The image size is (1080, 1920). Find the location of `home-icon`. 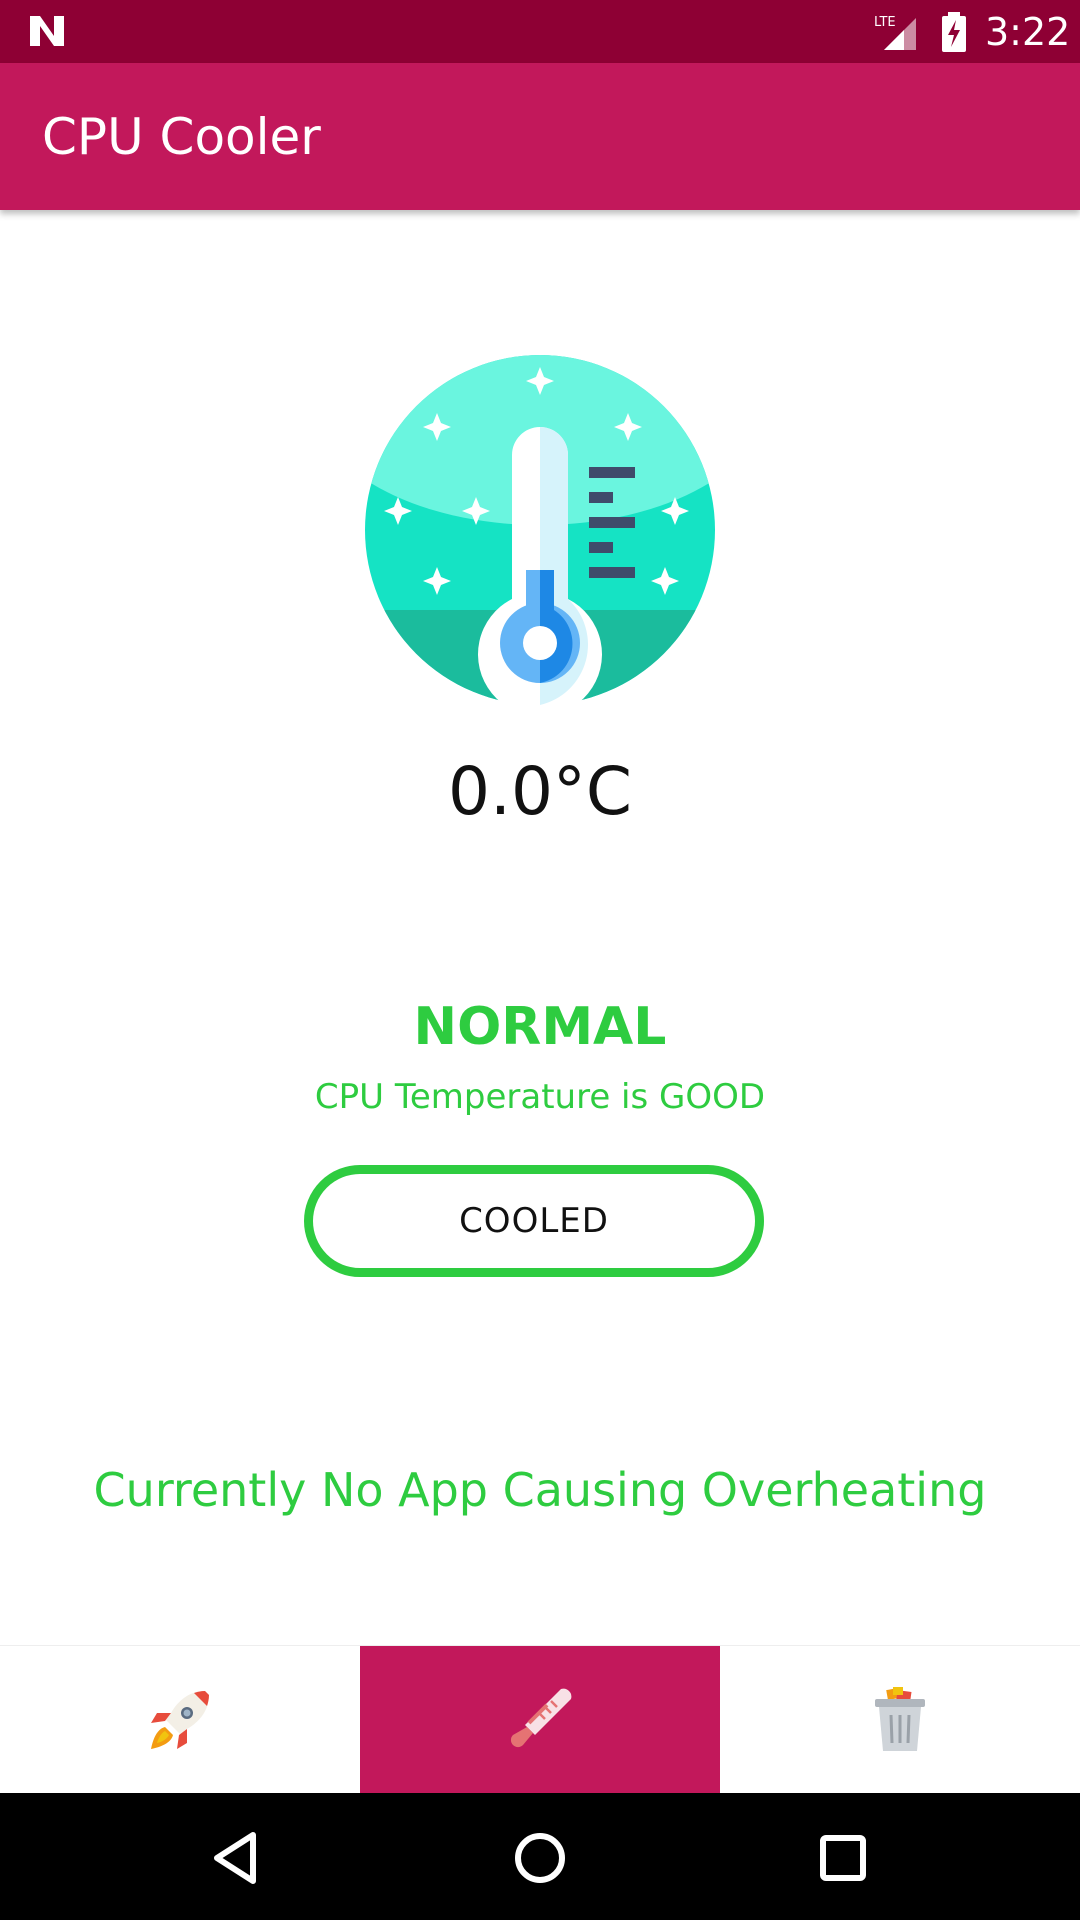

home-icon is located at coordinates (540, 1858).